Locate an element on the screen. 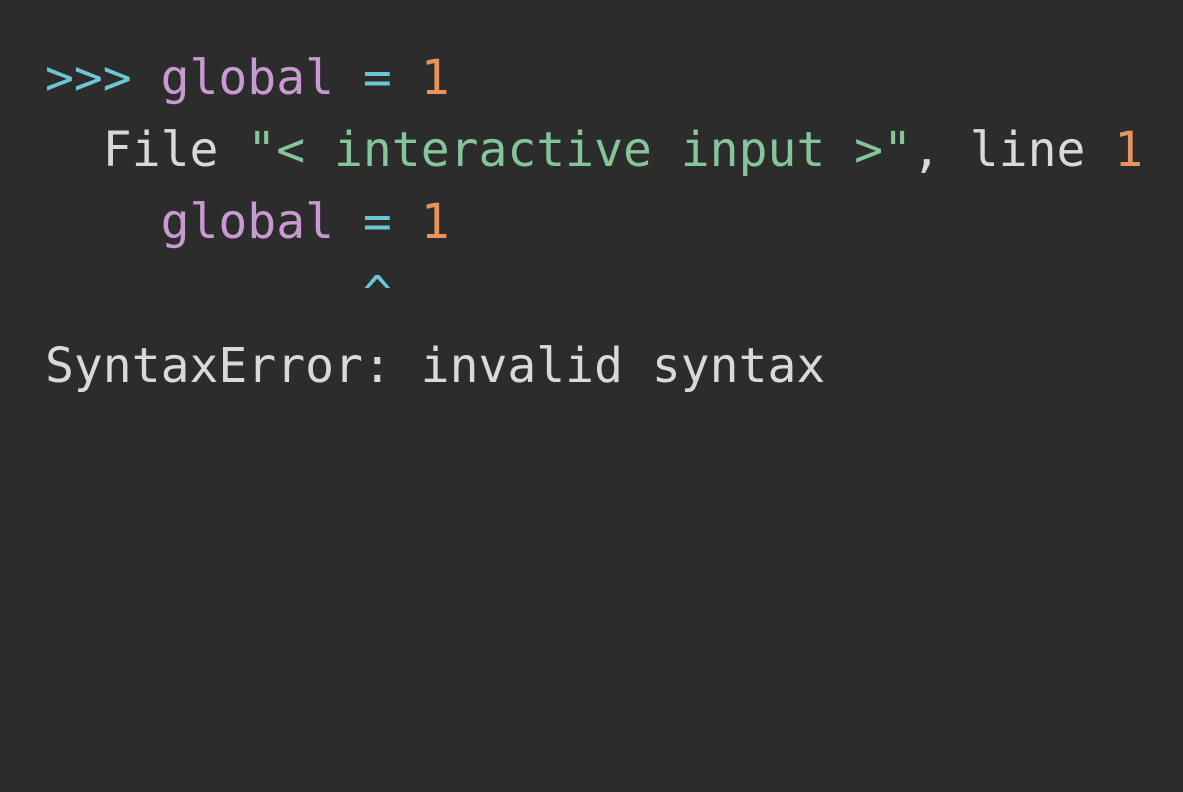  comma: , is located at coordinates (926, 150).